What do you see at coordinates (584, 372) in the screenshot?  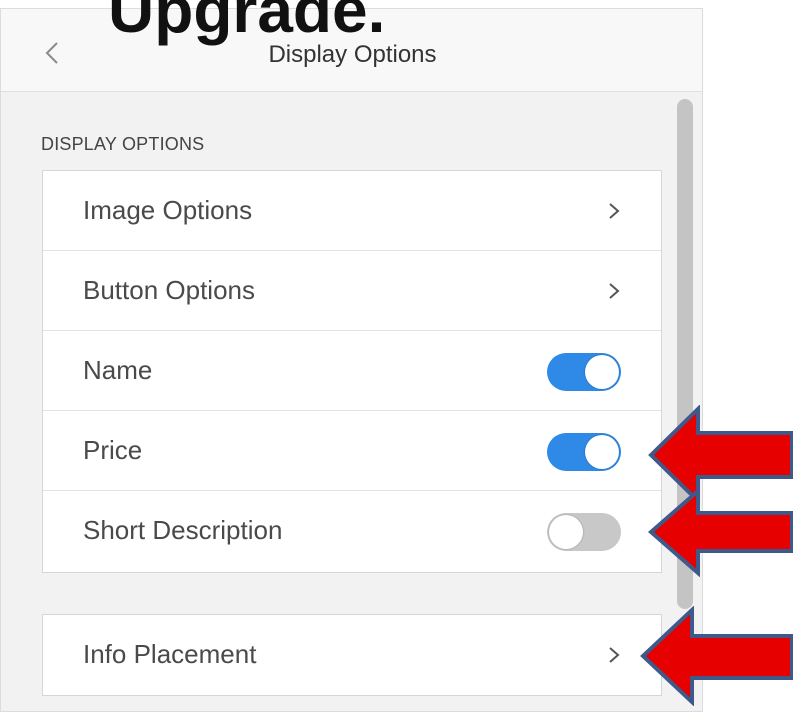 I see `name-toggle` at bounding box center [584, 372].